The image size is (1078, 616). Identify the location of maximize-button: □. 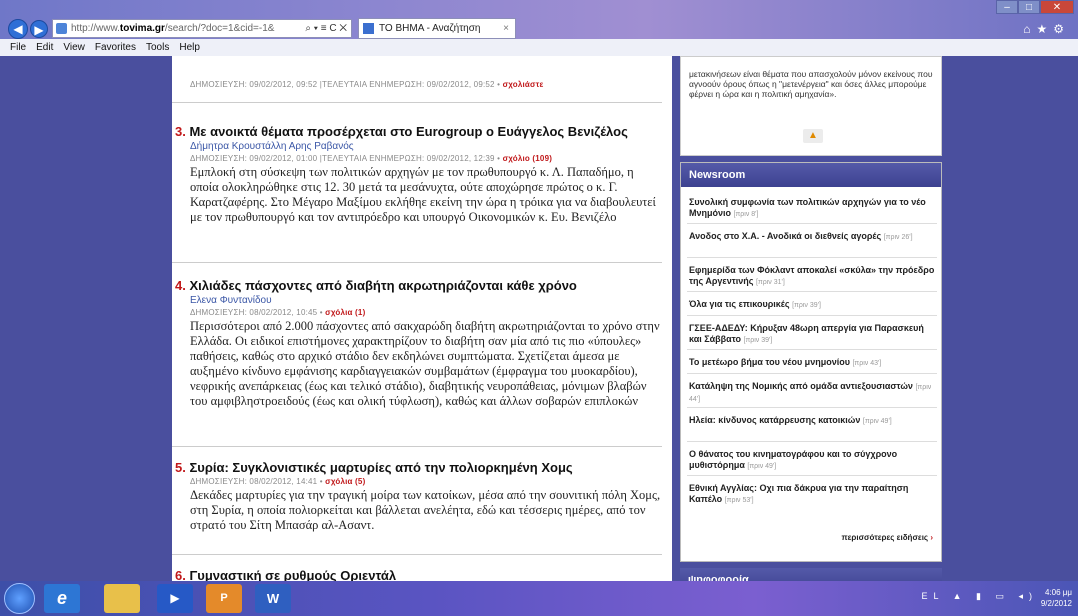
(1029, 7).